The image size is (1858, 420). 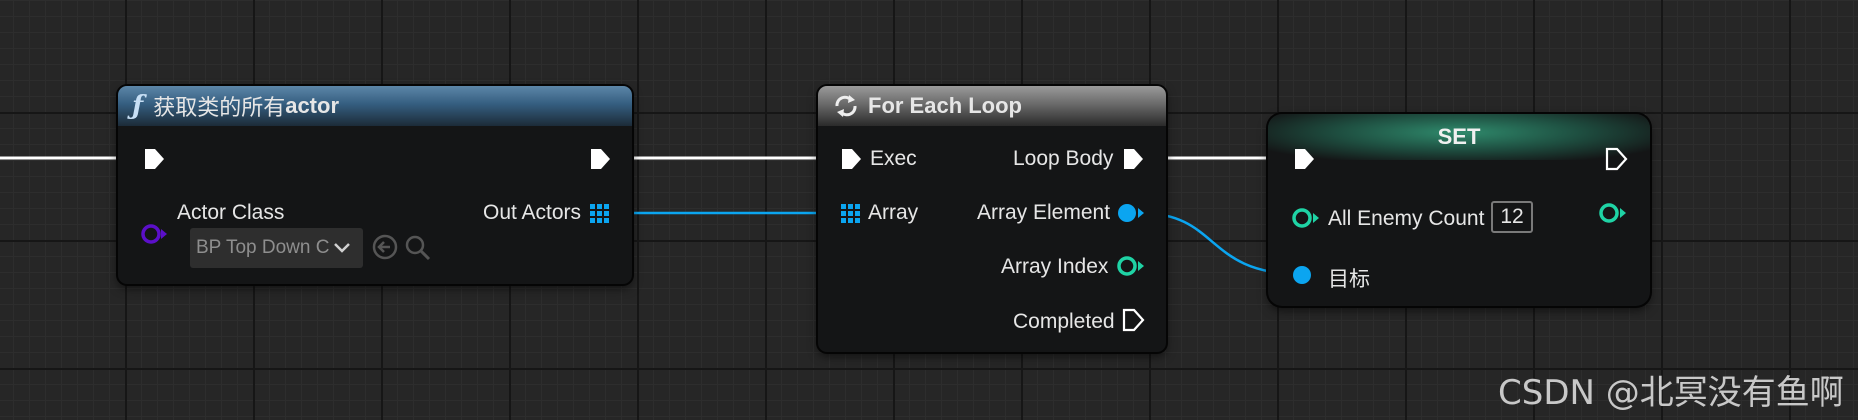 I want to click on get-all-actors-title-prefix: 获取类的所有, so click(x=219, y=107).